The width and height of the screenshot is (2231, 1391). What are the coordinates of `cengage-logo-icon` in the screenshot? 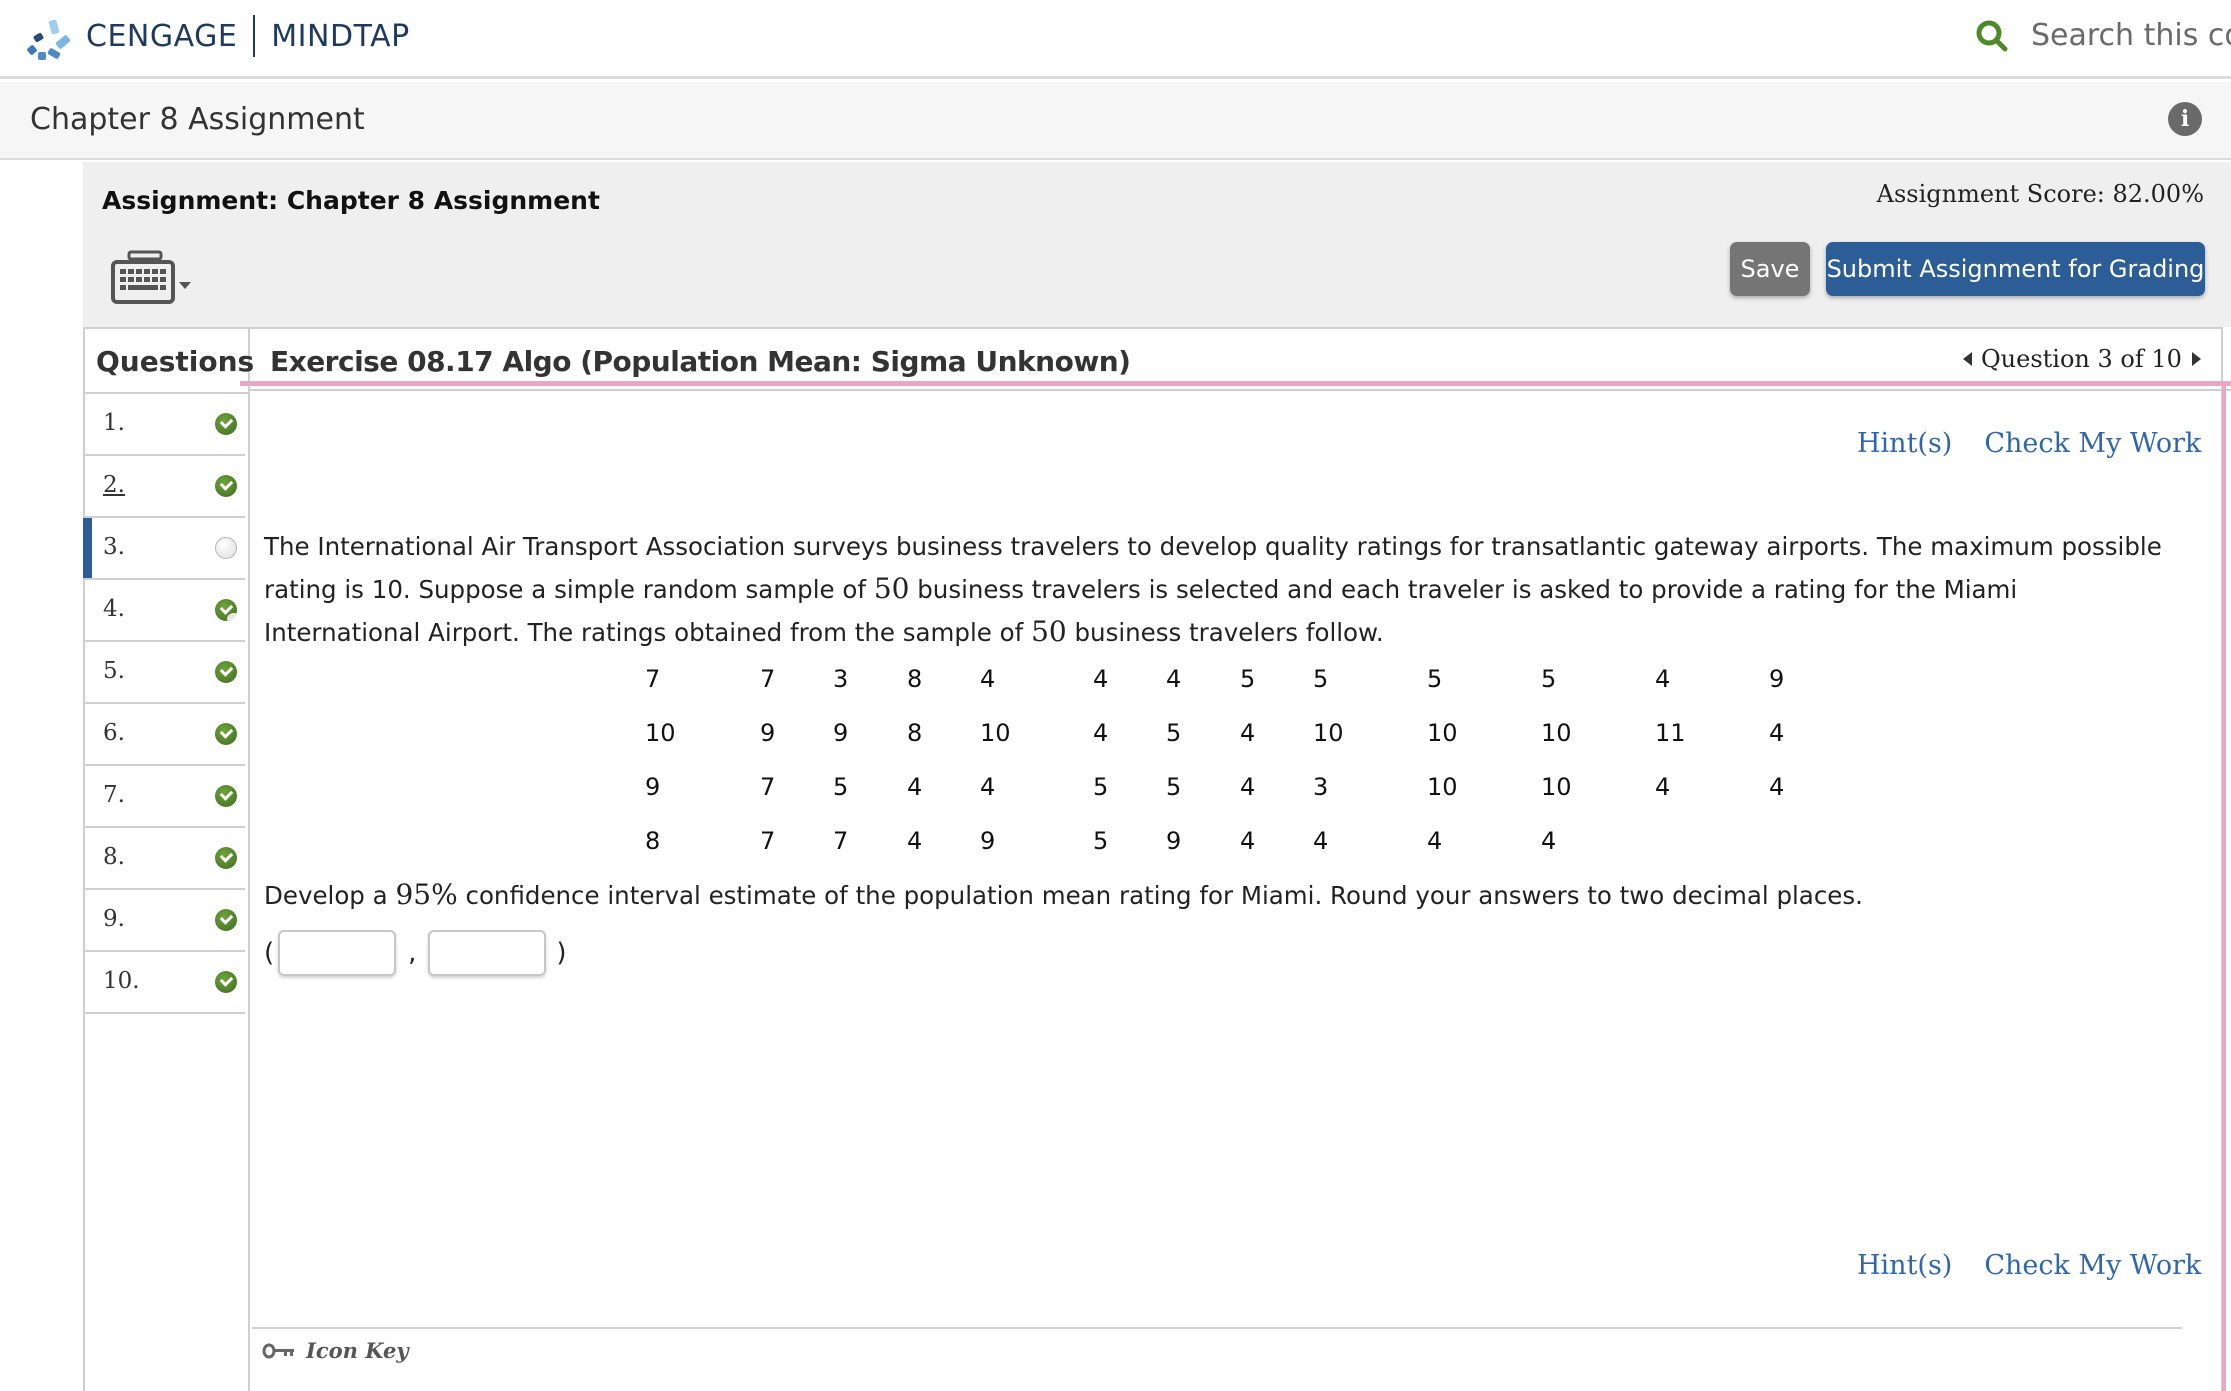 It's located at (51, 36).